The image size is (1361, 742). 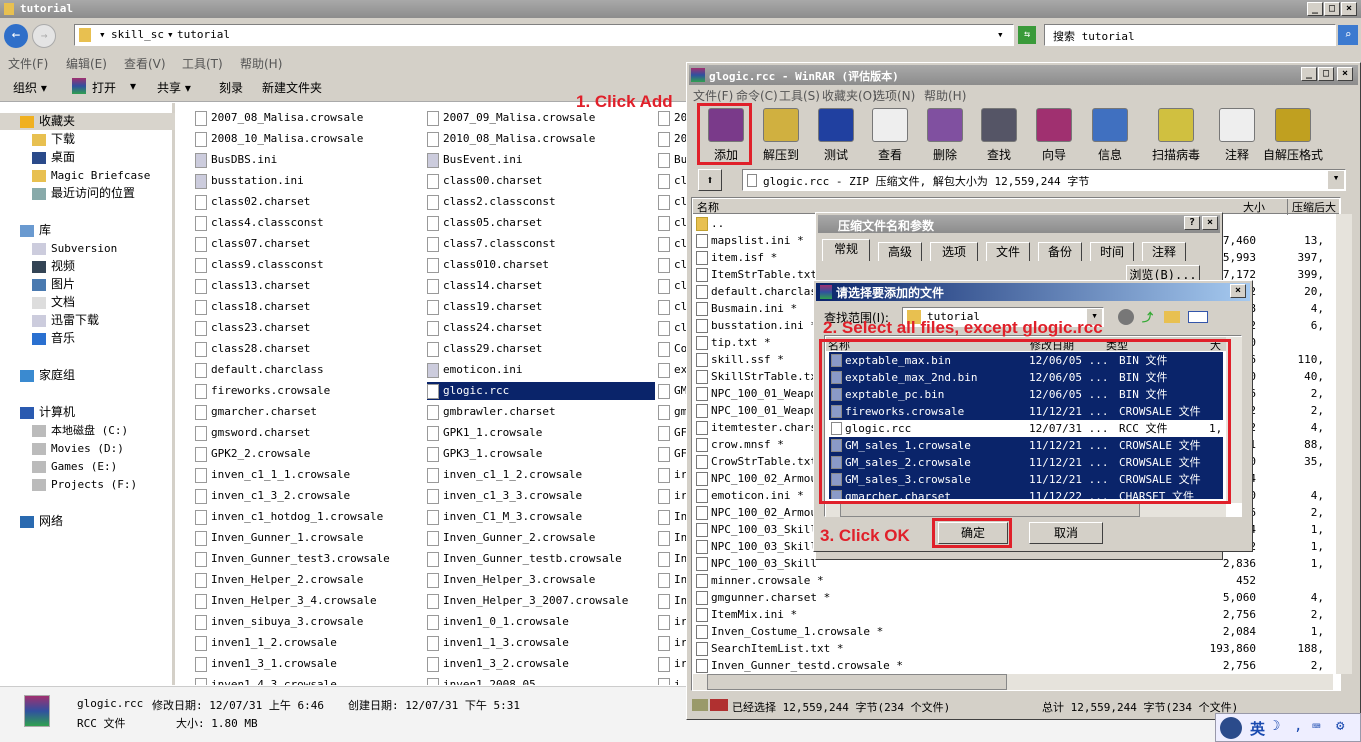 I want to click on file-item: class05.charset, so click(x=541, y=223).